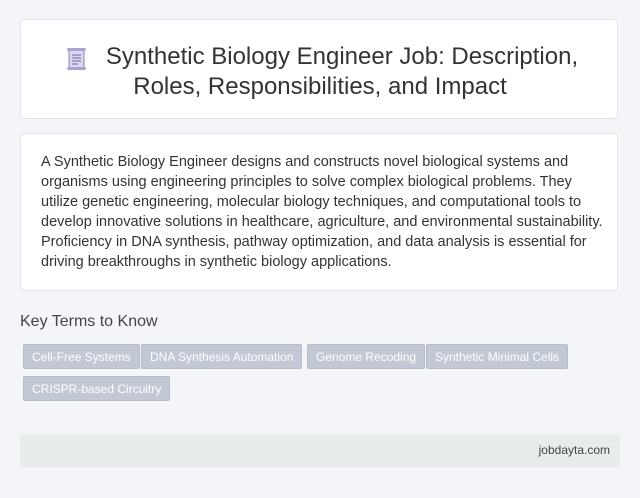  Describe the element at coordinates (320, 86) in the screenshot. I see `page-title-line-2: Roles, Responsibilities, and Impact` at that location.